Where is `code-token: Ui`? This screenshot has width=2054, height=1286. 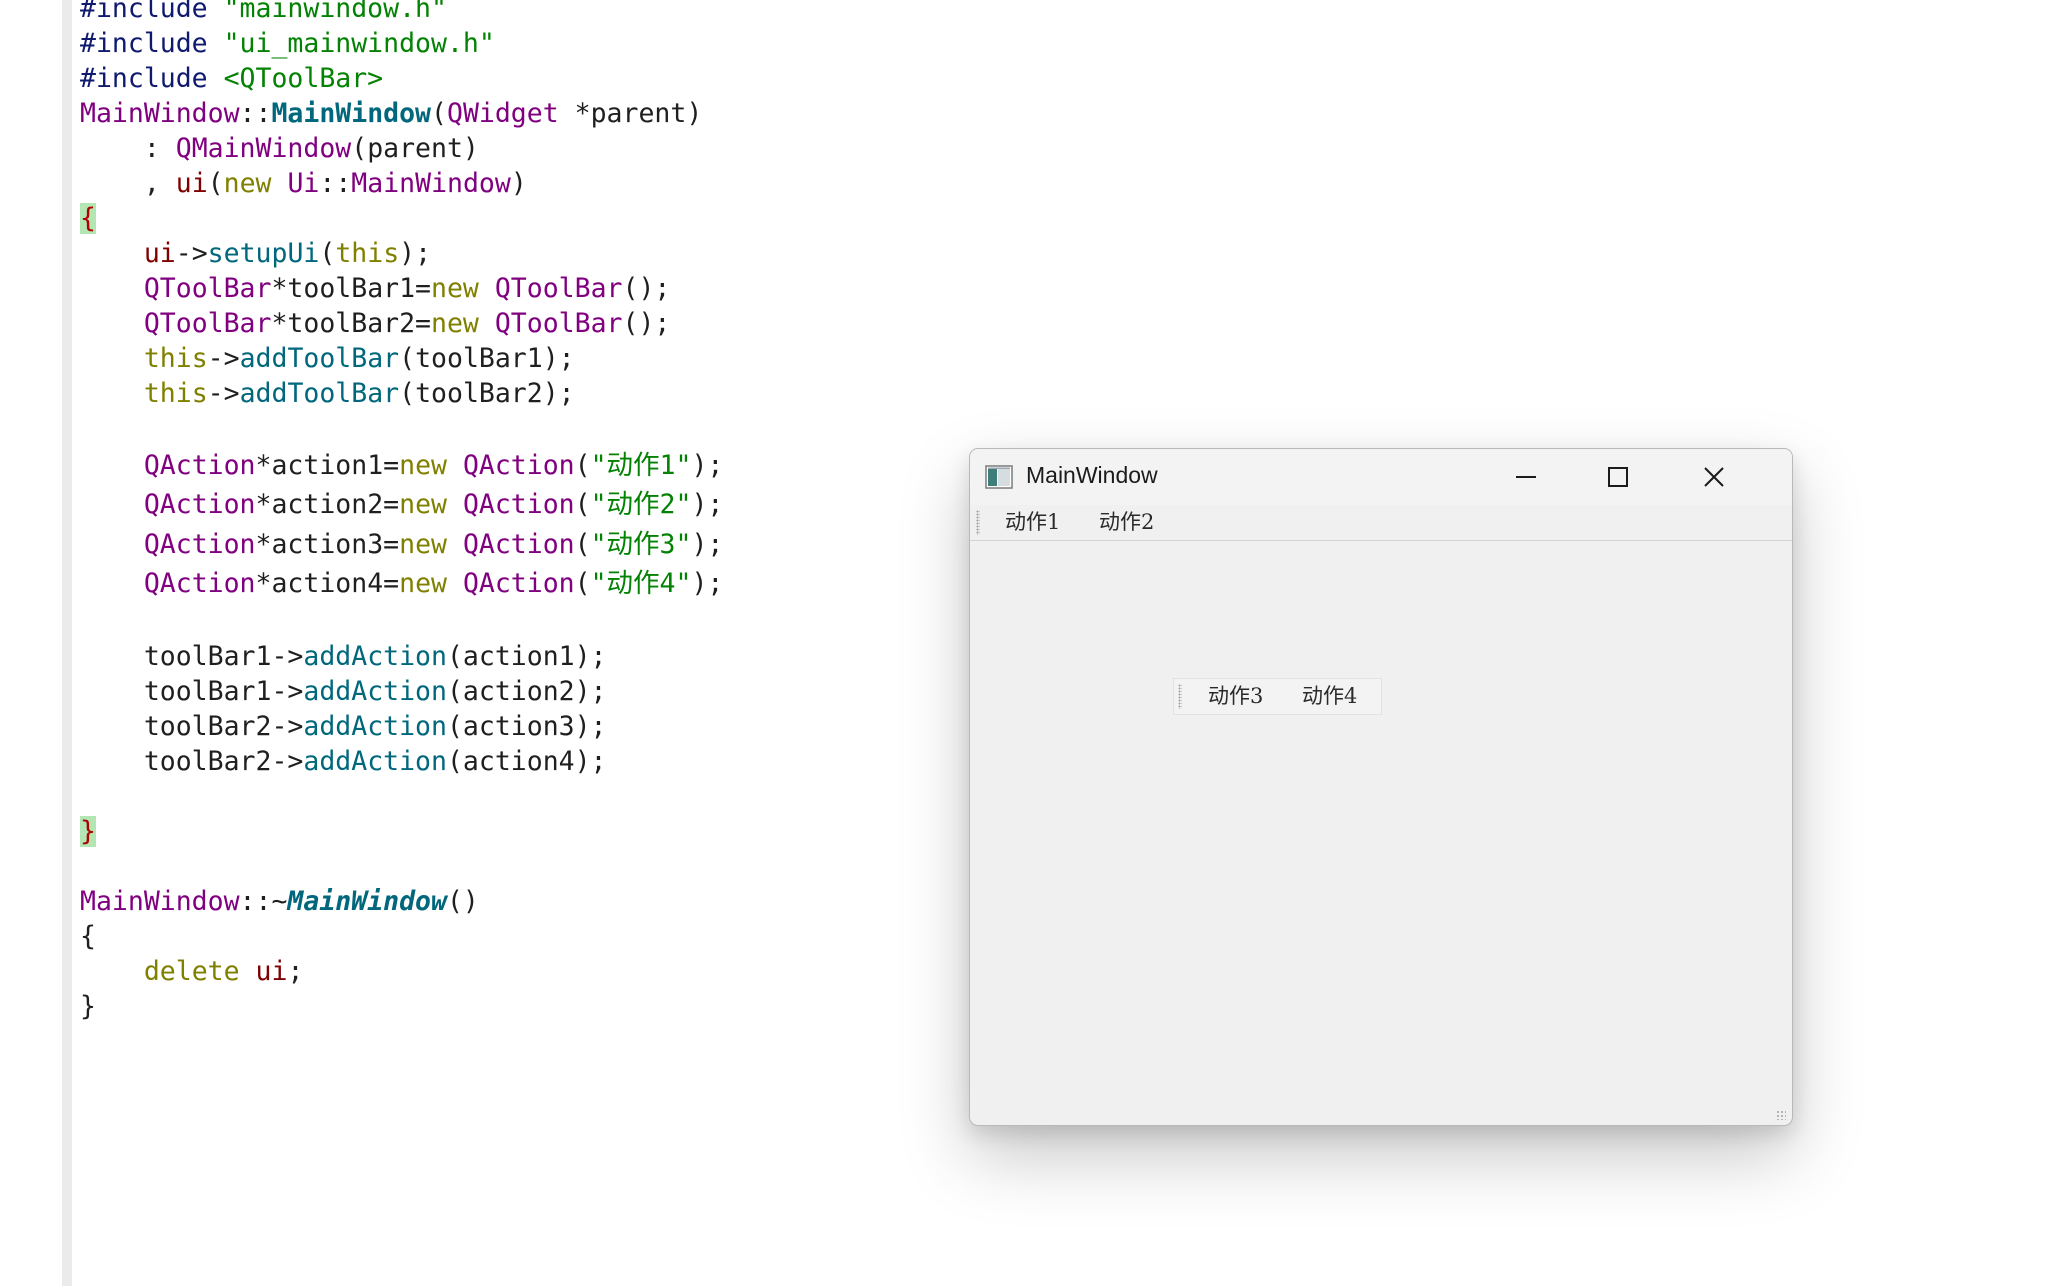
code-token: Ui is located at coordinates (303, 183).